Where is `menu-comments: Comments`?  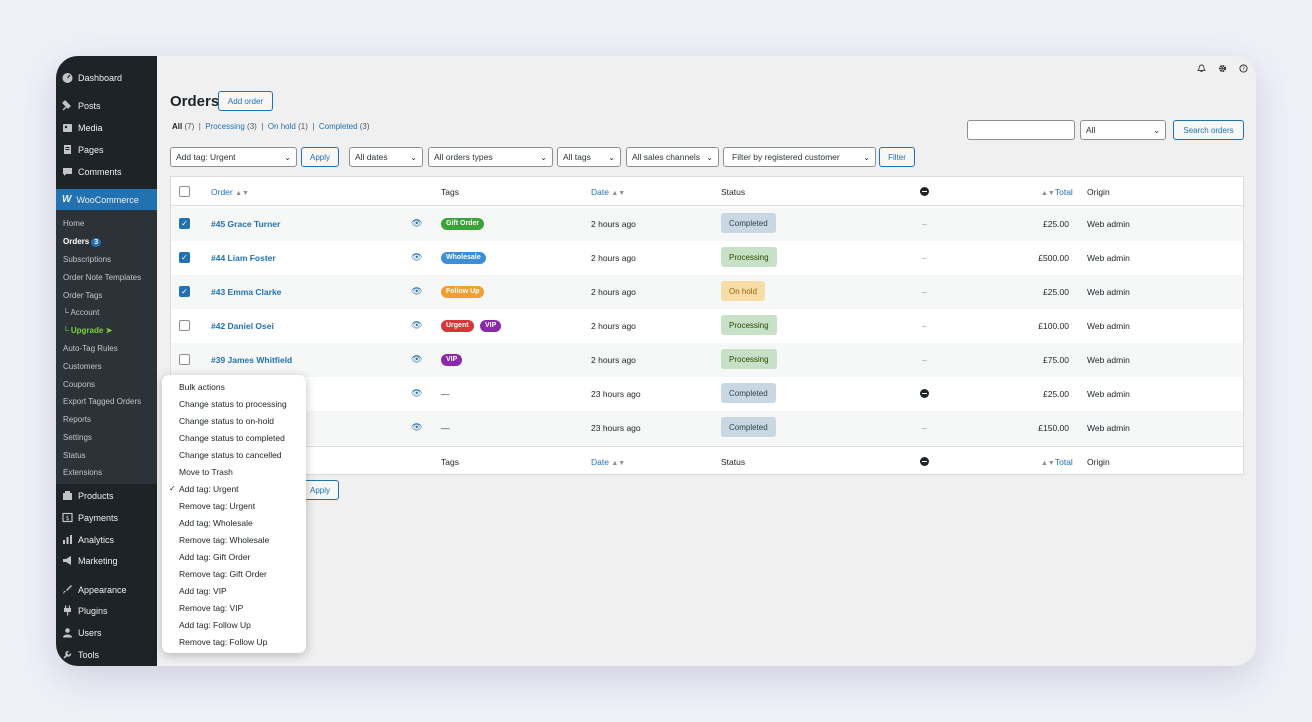
menu-comments: Comments is located at coordinates (92, 171).